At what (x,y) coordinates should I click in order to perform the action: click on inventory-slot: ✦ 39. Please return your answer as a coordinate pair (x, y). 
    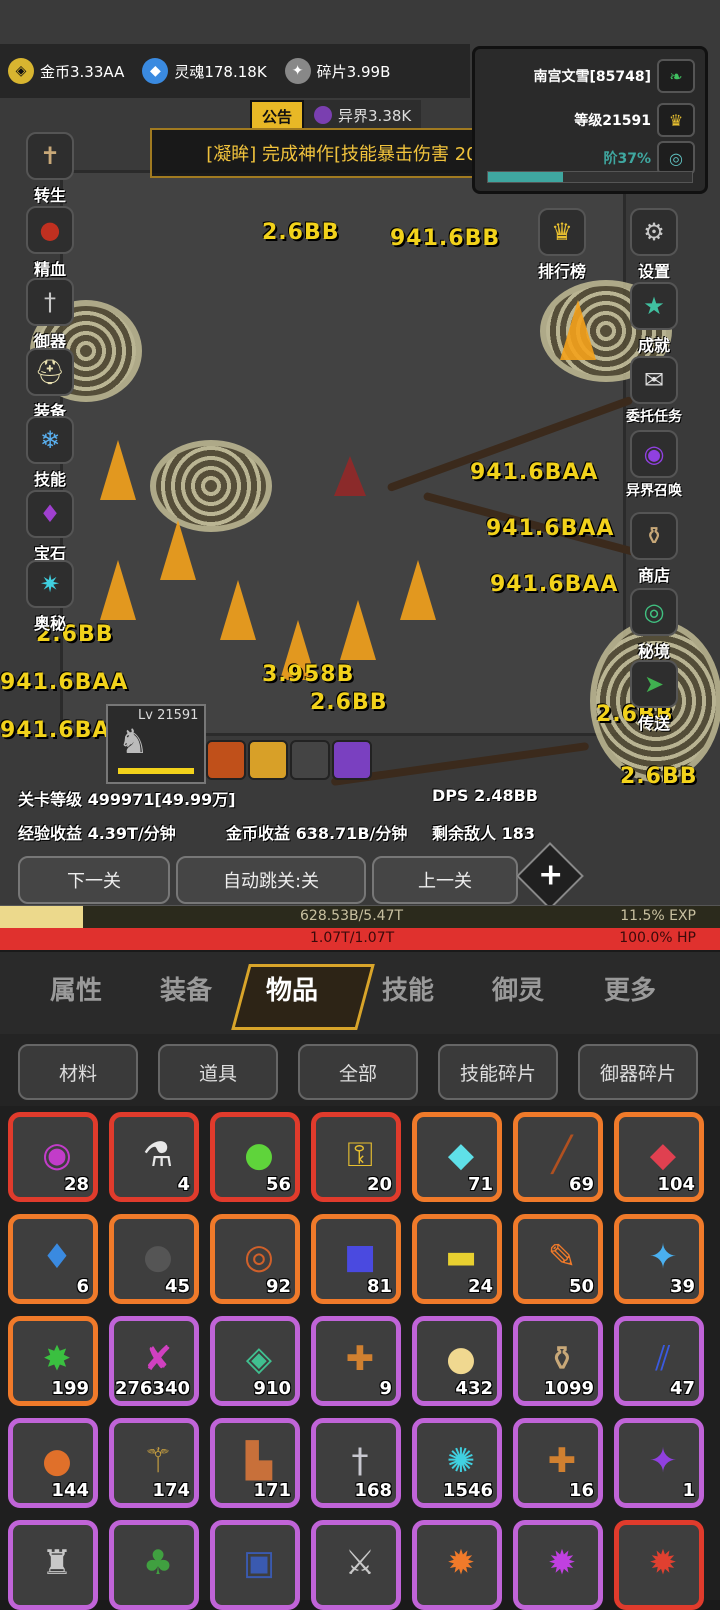
    Looking at the image, I should click on (659, 1259).